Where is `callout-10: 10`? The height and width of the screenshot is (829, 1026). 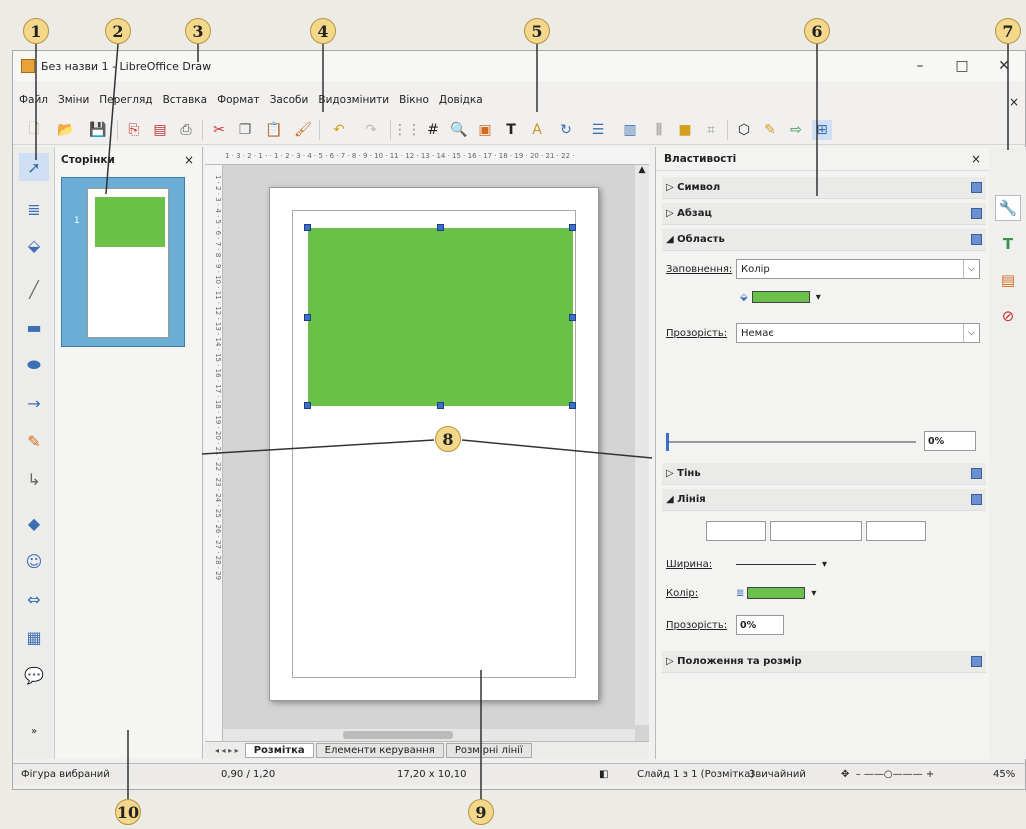
callout-10: 10 is located at coordinates (128, 812).